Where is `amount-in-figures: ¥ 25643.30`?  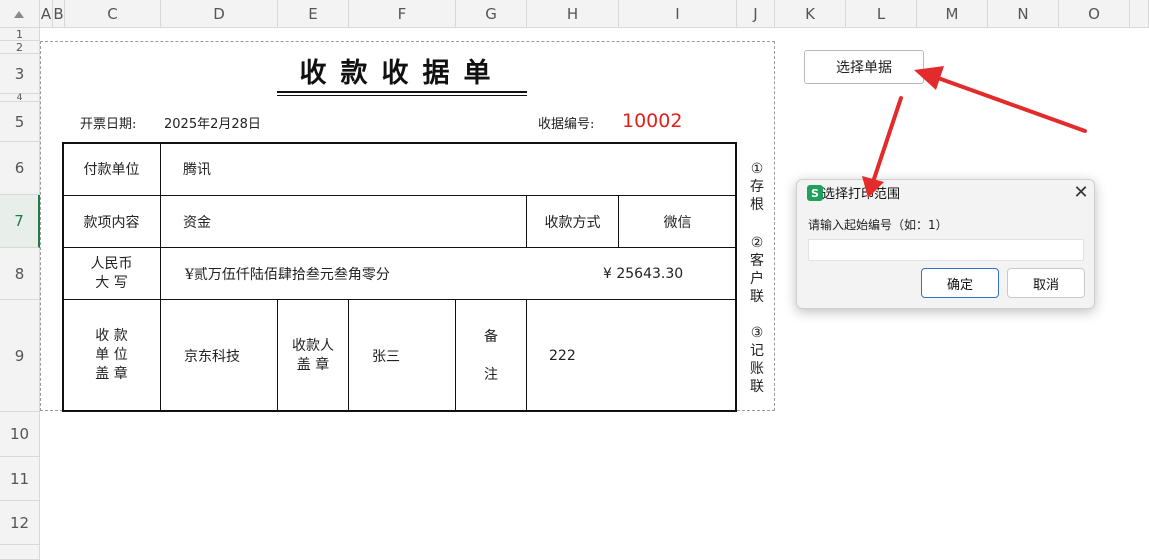
amount-in-figures: ¥ 25643.30 is located at coordinates (663, 273).